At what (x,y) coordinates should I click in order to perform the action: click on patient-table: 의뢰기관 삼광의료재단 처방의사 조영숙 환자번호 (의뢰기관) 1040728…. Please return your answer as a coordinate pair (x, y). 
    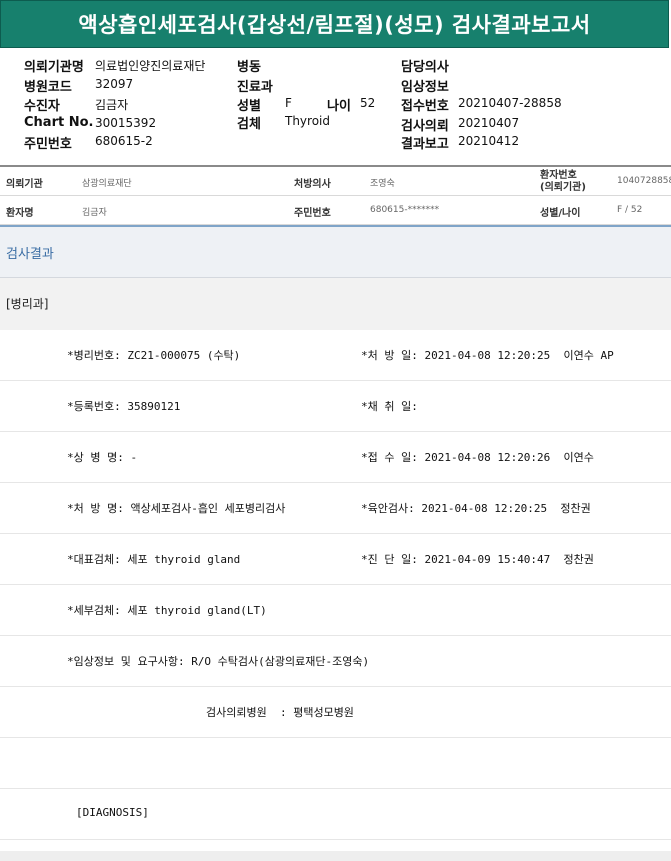
    Looking at the image, I should click on (335, 196).